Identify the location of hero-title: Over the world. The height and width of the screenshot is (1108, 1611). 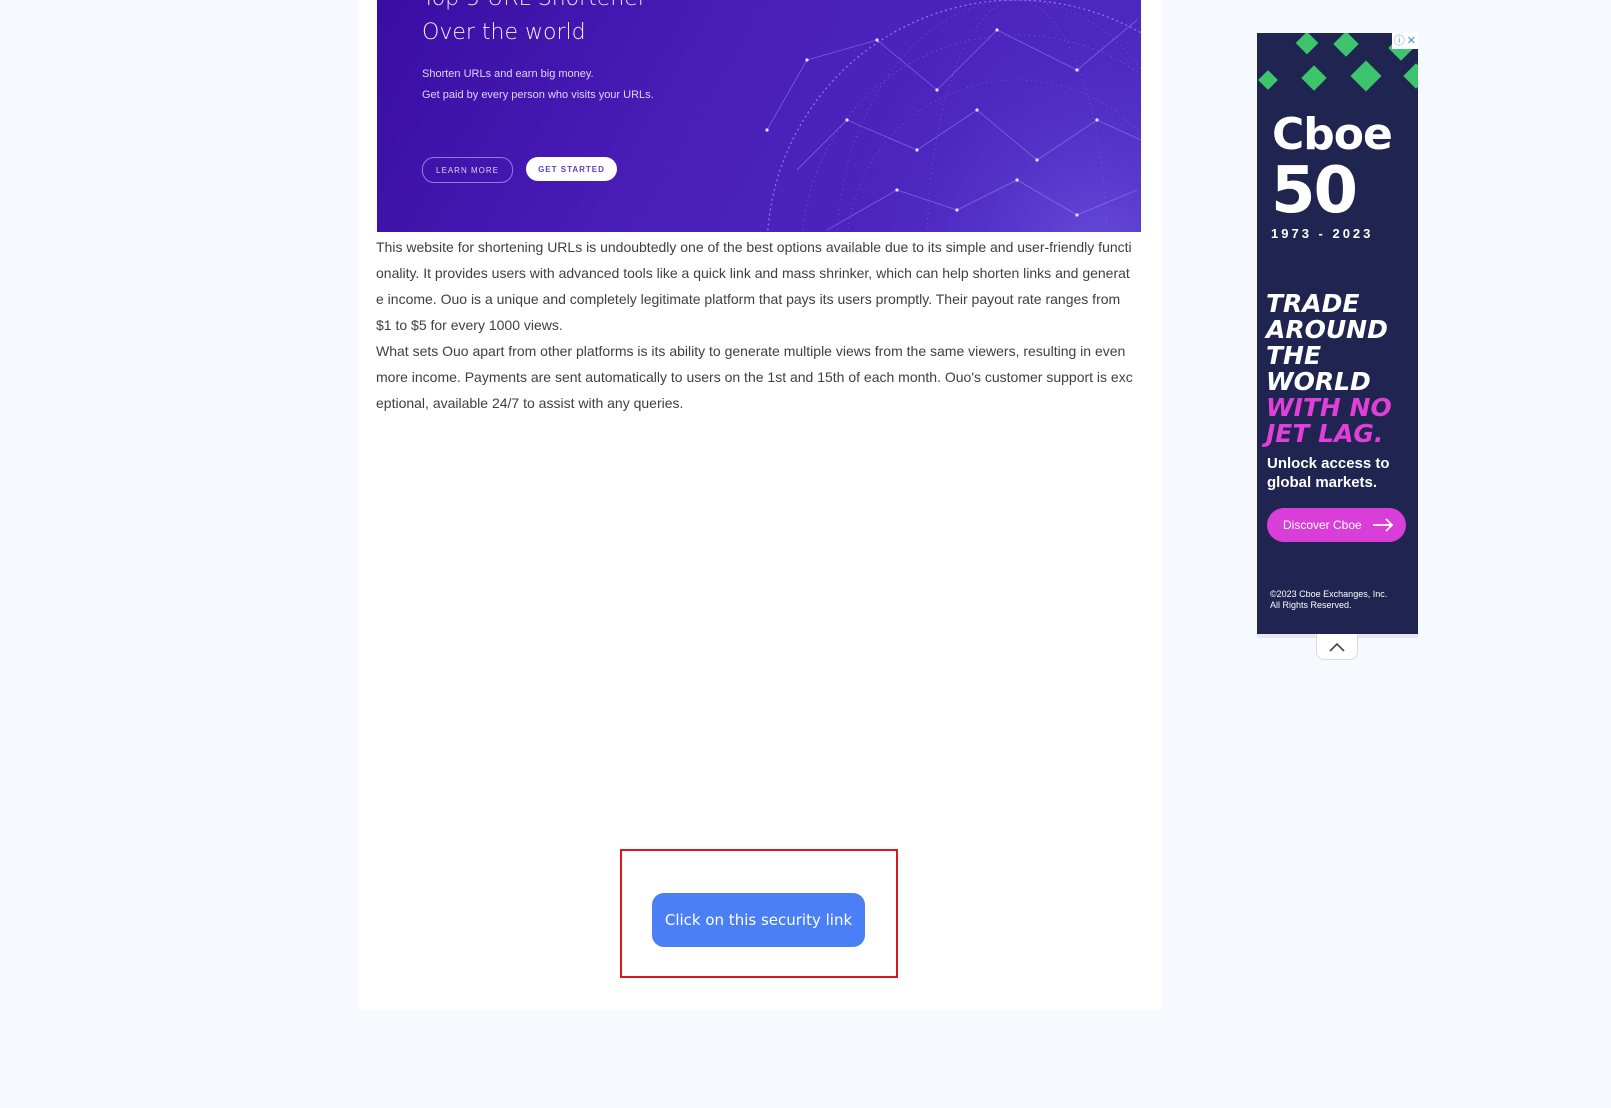
(504, 32).